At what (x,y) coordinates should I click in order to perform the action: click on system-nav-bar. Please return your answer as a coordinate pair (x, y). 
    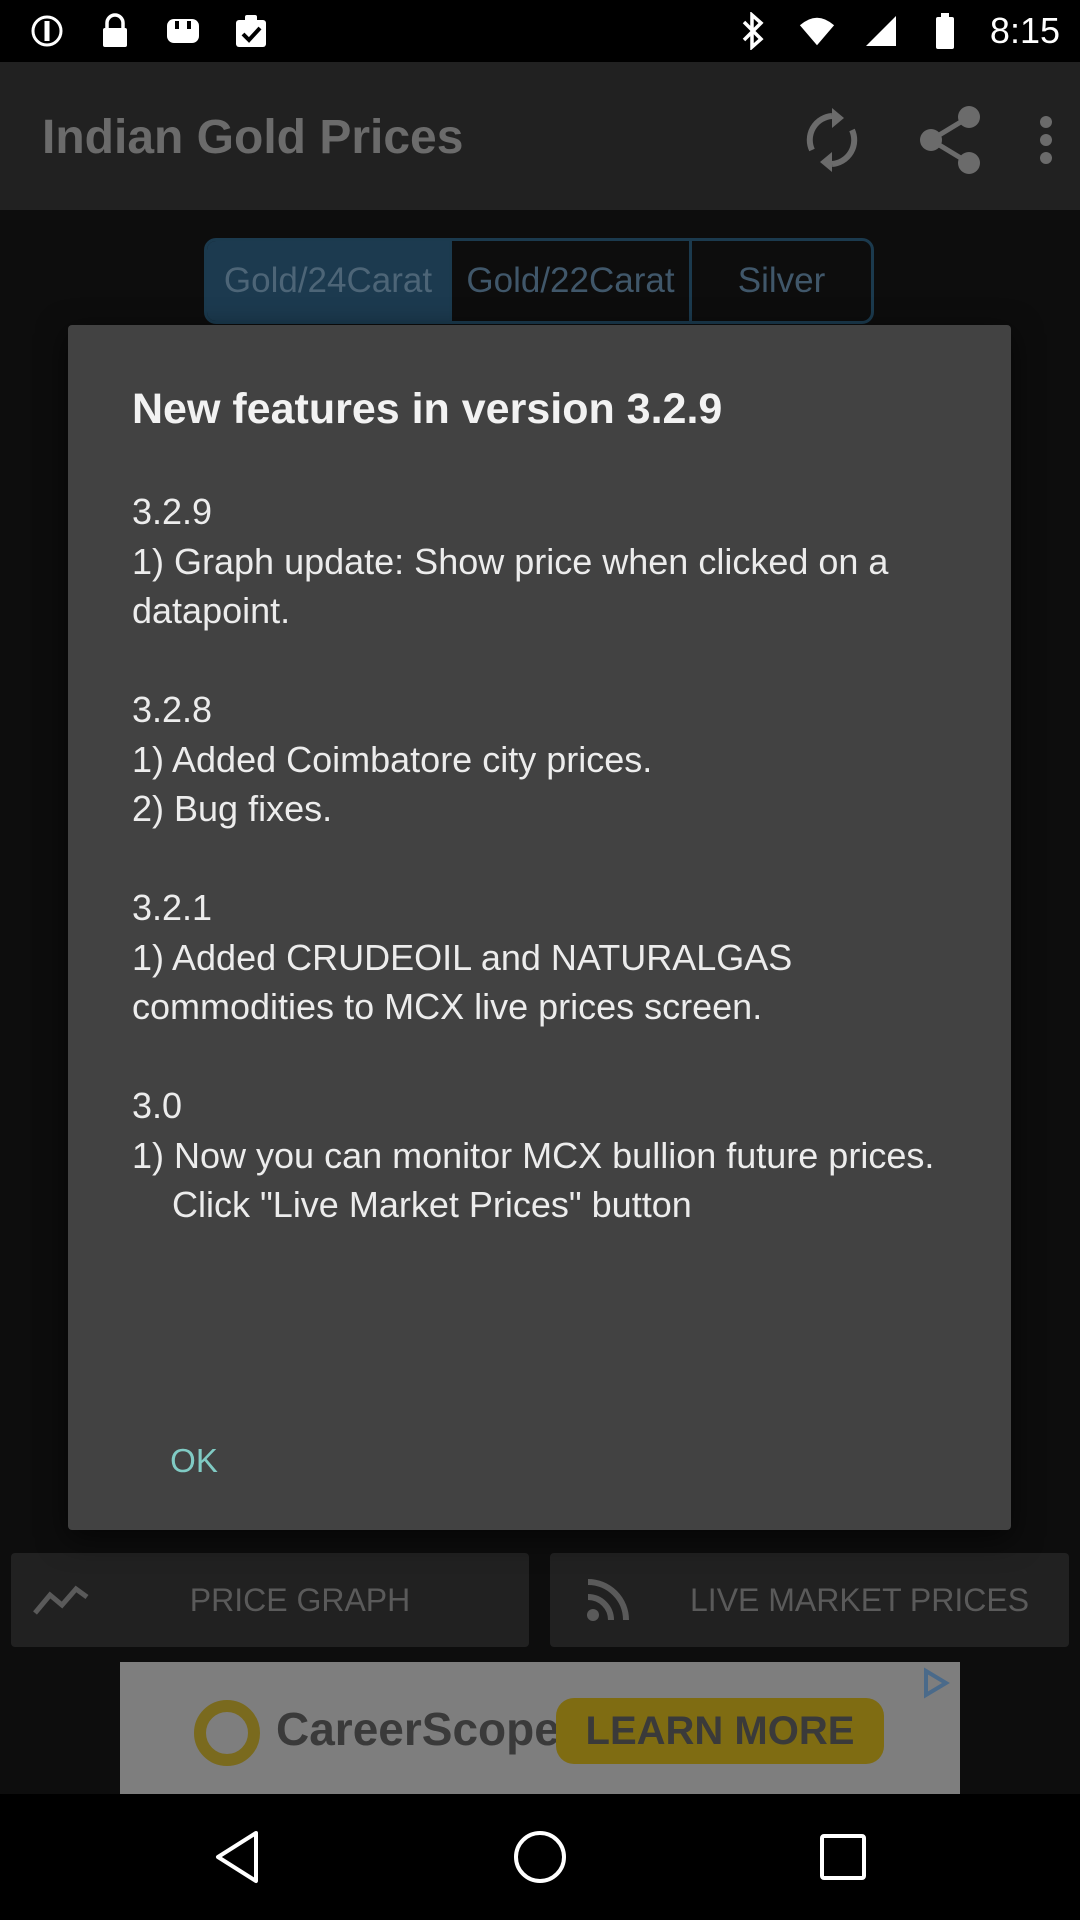
    Looking at the image, I should click on (540, 1857).